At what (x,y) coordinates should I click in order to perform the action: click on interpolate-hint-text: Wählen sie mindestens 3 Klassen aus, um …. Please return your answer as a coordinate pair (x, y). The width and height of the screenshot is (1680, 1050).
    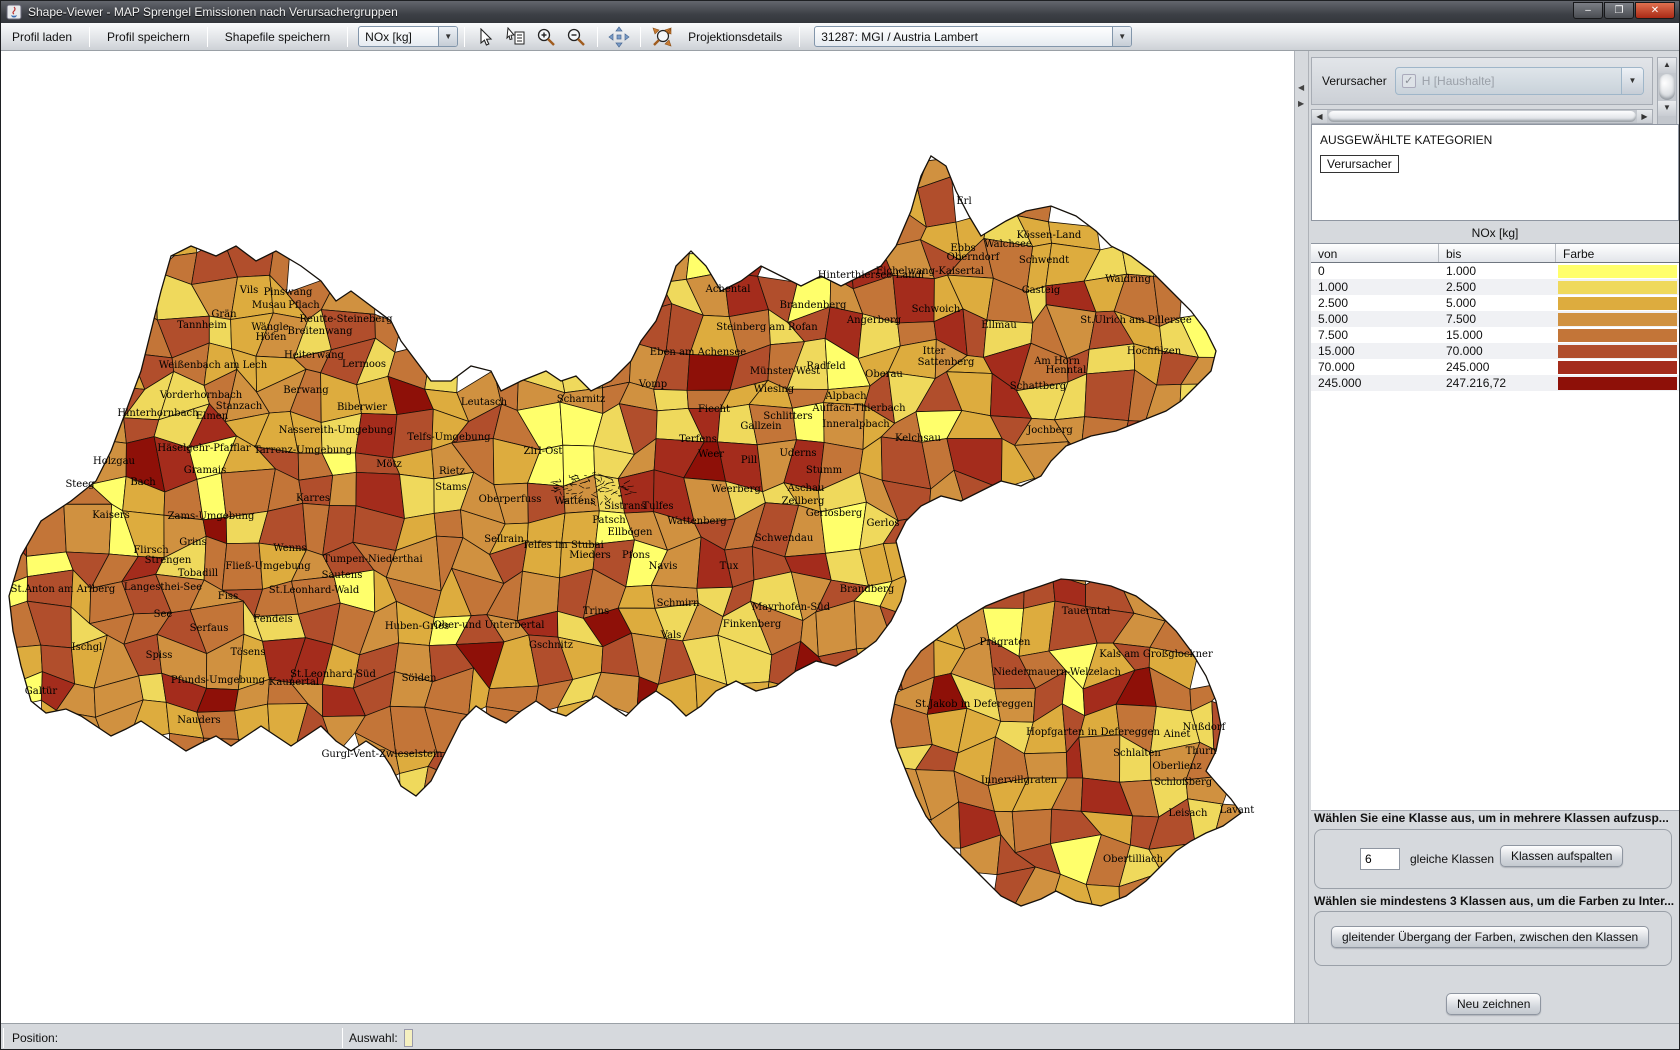
    Looking at the image, I should click on (1494, 901).